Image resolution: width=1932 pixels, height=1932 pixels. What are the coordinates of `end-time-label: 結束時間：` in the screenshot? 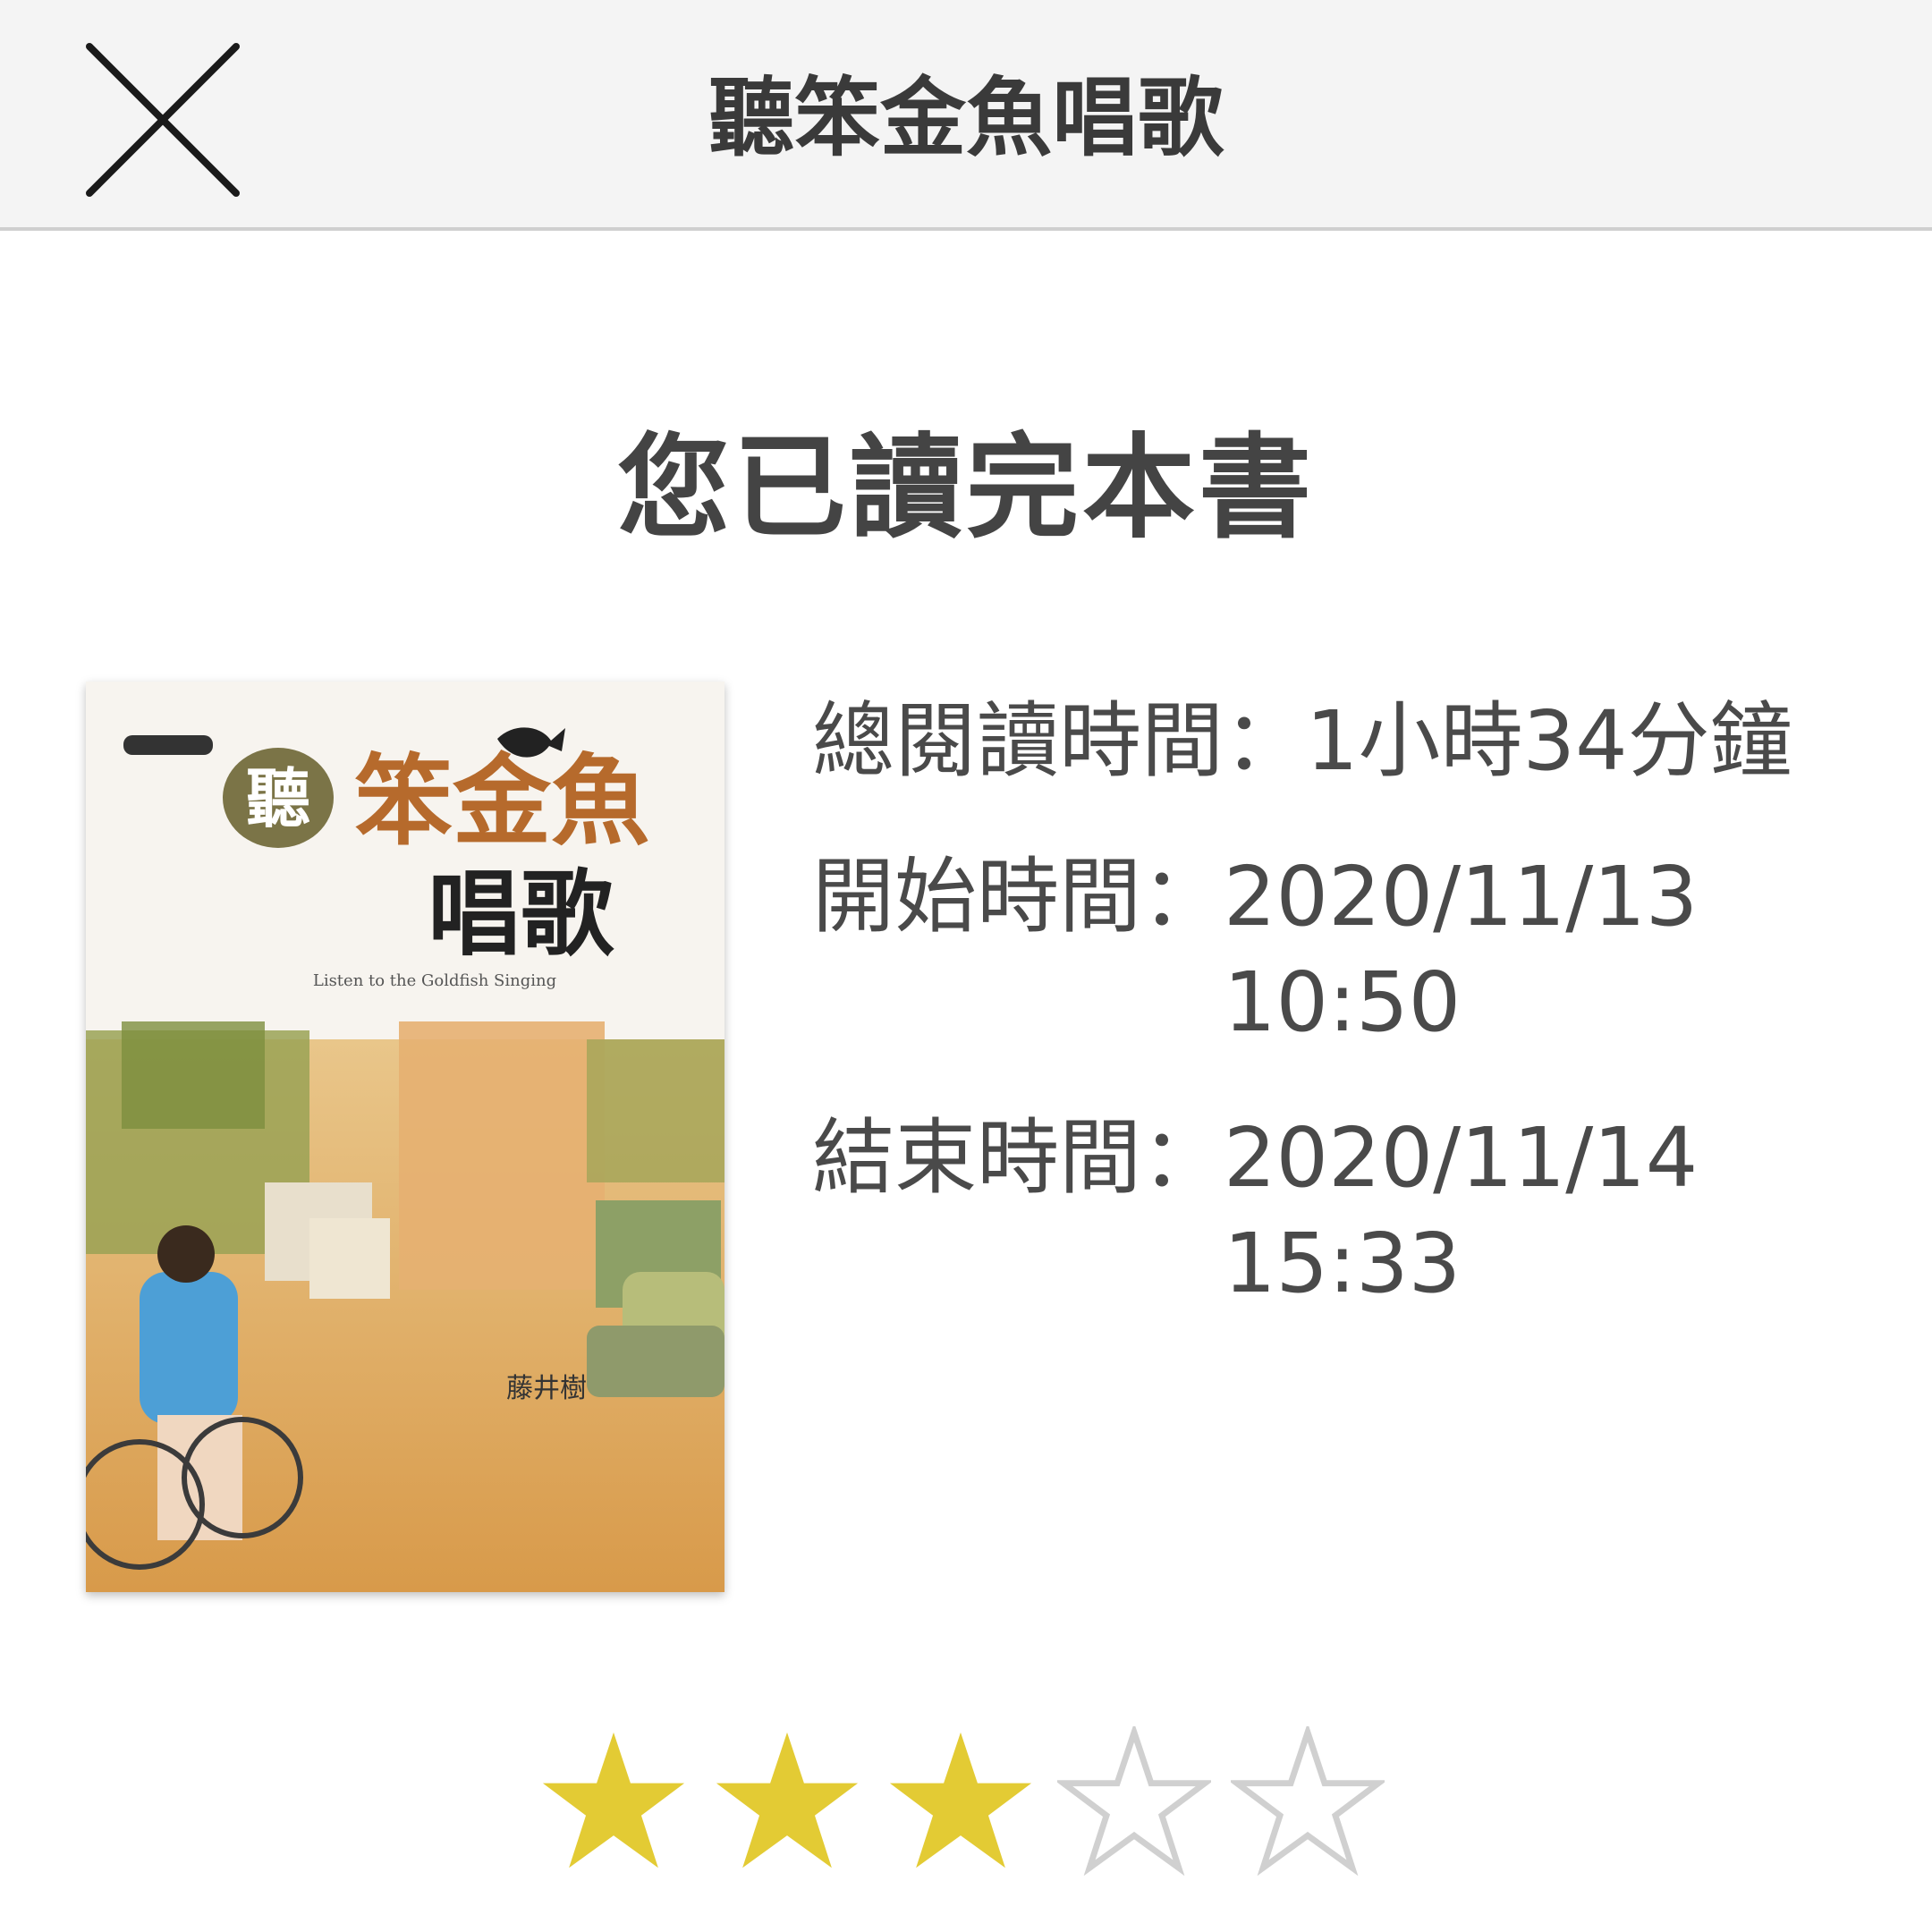 It's located at (1018, 1158).